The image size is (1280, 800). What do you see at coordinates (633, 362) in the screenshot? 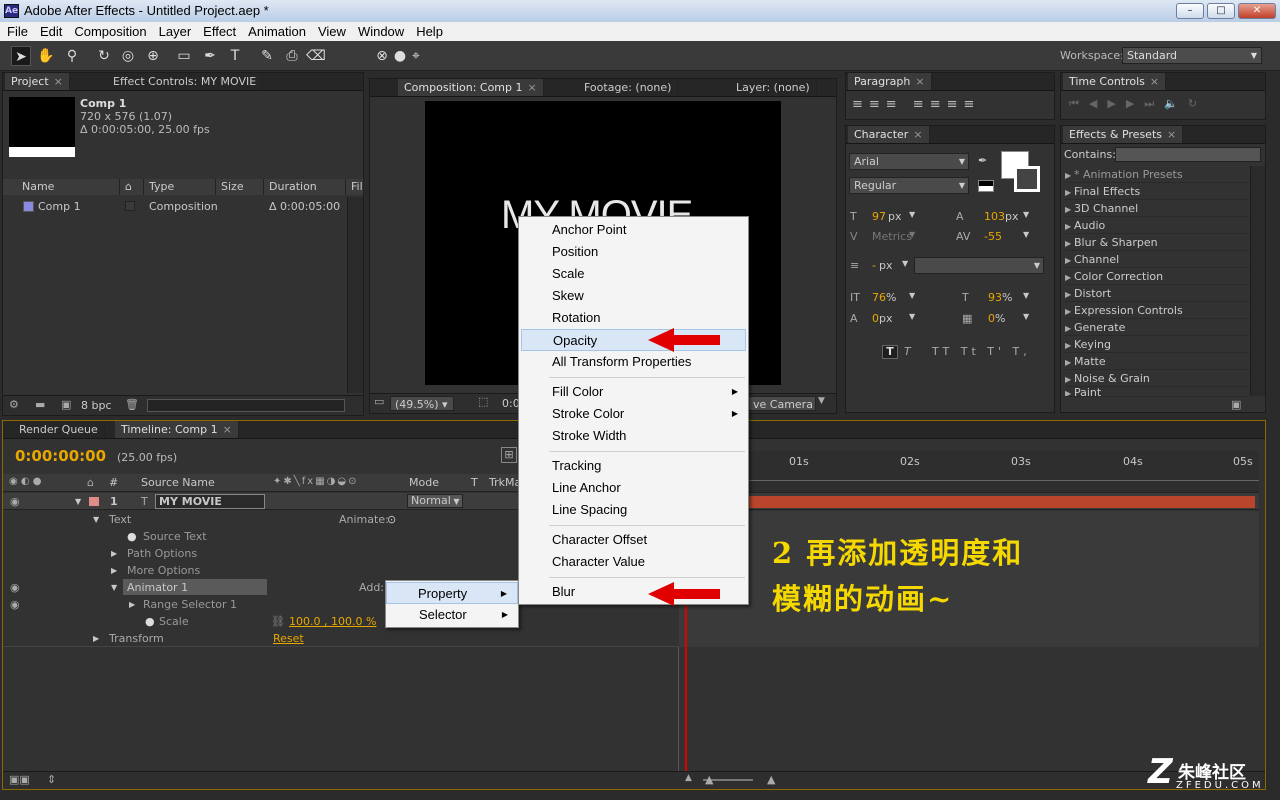
I see `menu-item-all-transform: All Transform Properties` at bounding box center [633, 362].